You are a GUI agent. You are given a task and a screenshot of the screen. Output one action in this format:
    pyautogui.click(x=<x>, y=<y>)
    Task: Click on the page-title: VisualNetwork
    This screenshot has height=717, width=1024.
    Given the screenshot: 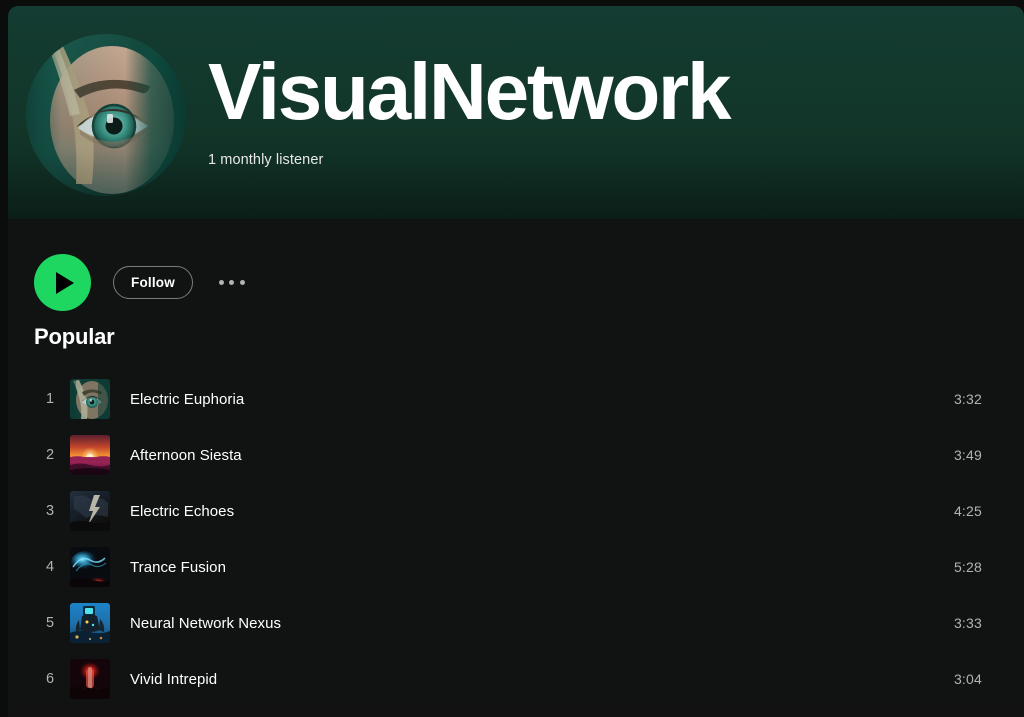 What is the action you would take?
    pyautogui.click(x=469, y=91)
    